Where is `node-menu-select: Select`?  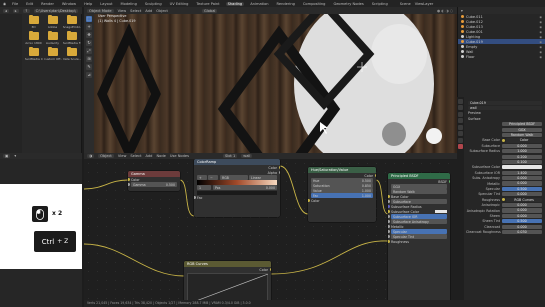
node-menu-select: Select is located at coordinates (135, 156).